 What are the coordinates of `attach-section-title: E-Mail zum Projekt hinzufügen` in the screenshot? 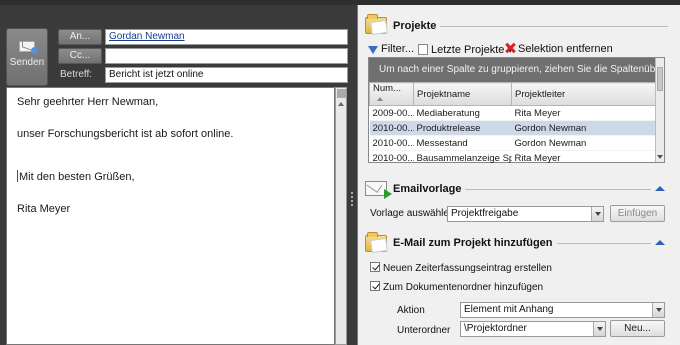 It's located at (475, 243).